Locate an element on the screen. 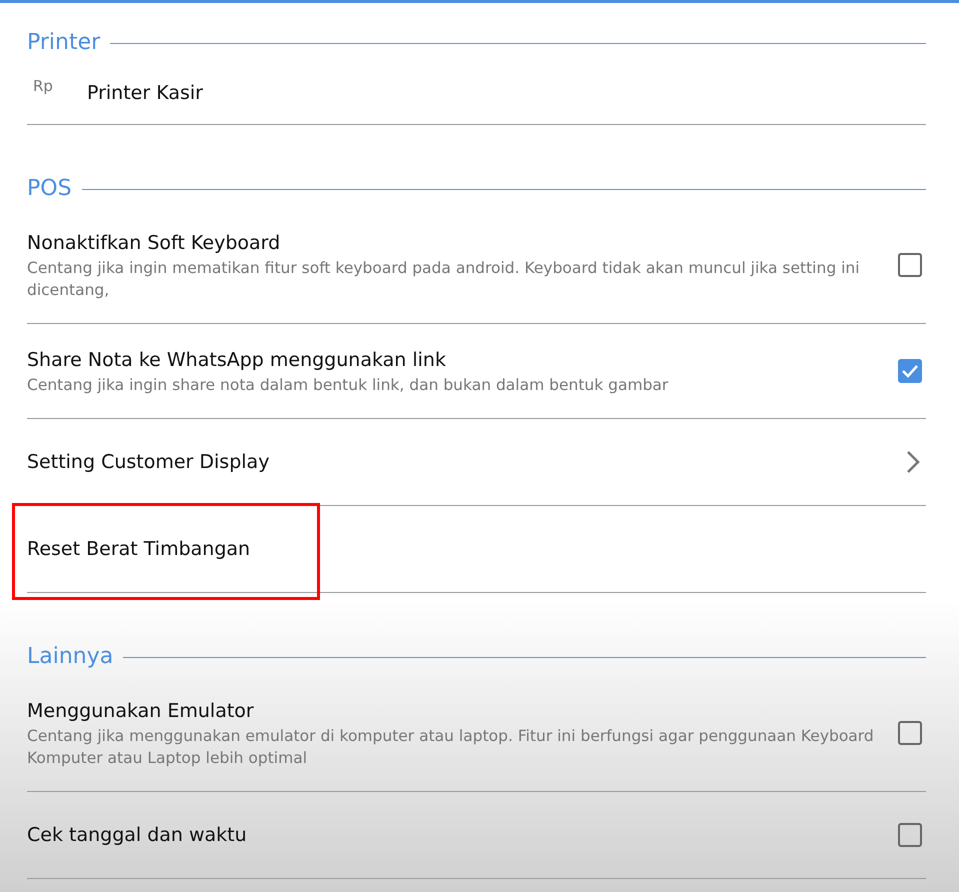 The image size is (959, 892). setting-title: Printer Kasir is located at coordinates (145, 93).